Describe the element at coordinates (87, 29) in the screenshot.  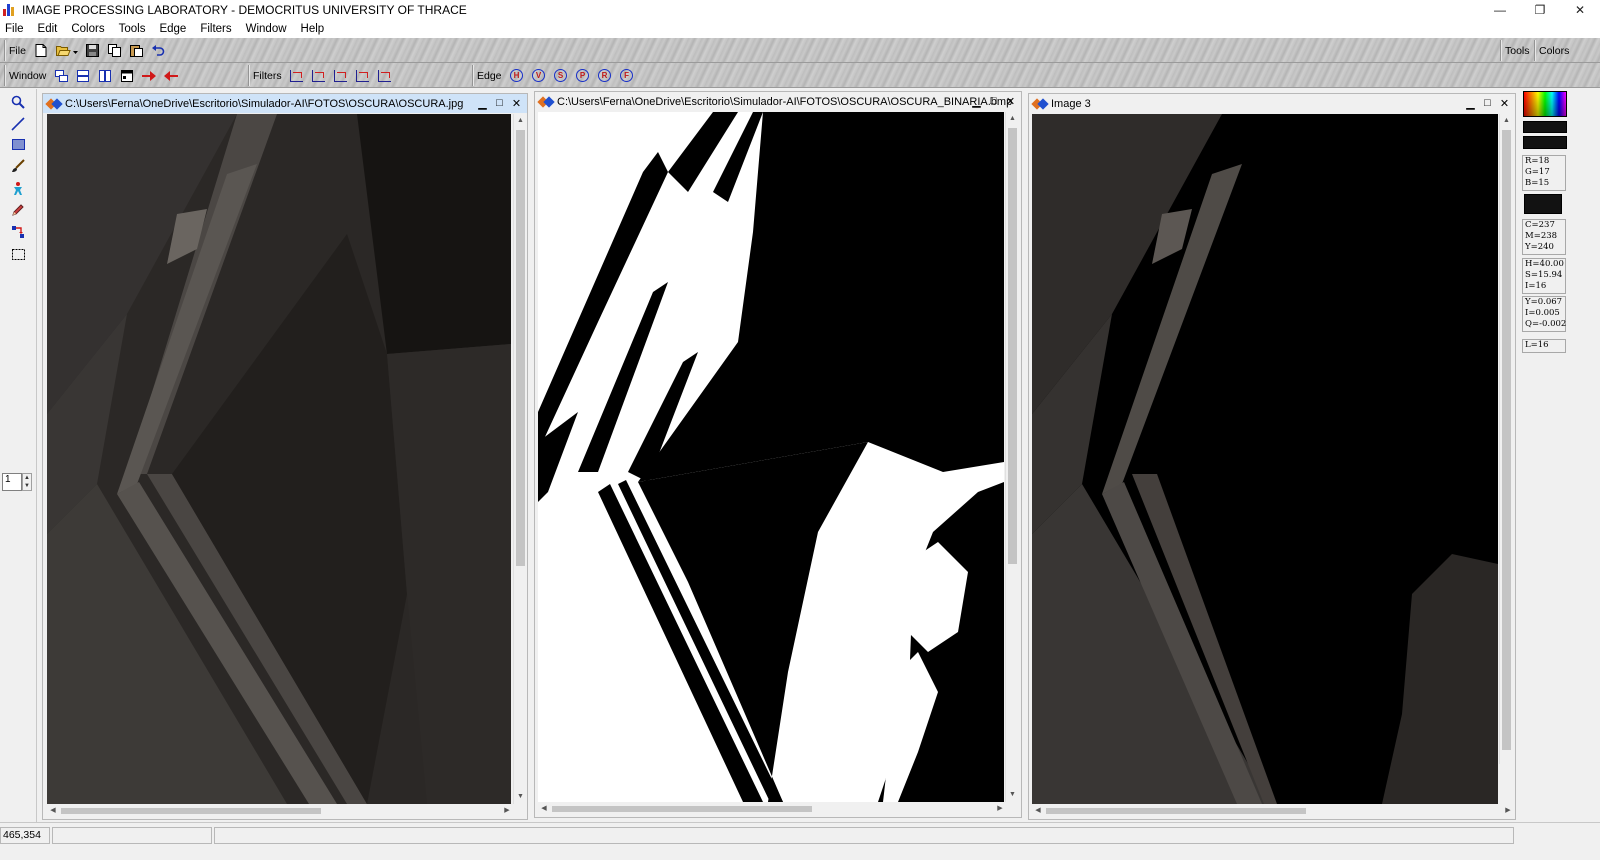
I see `menu-colors: Colors` at that location.